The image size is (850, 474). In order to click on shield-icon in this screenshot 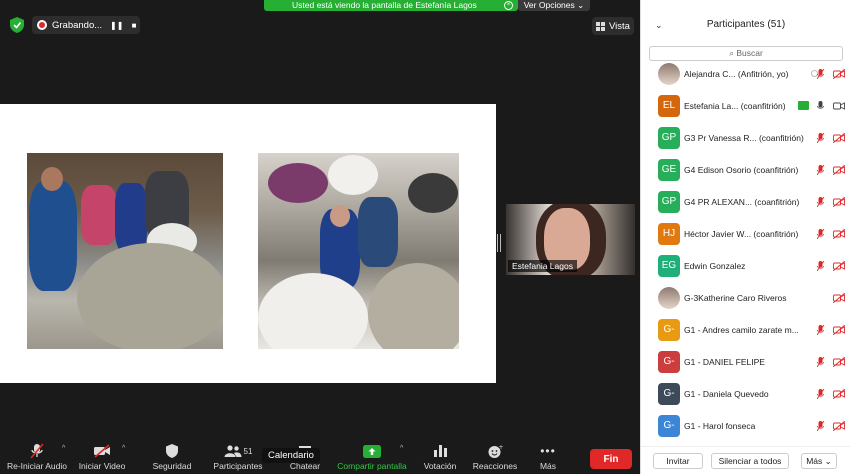, I will do `click(172, 451)`.